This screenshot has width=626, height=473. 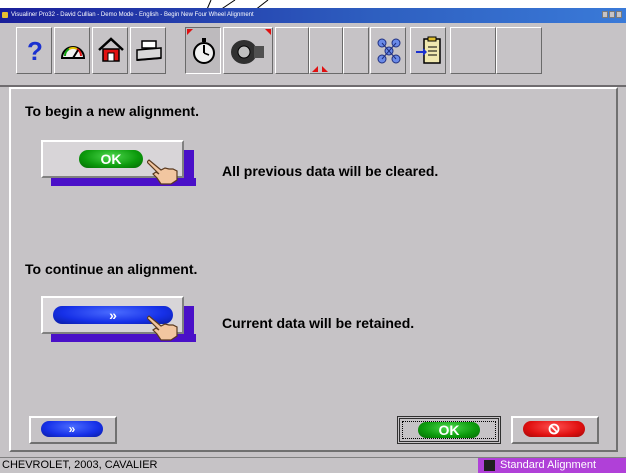 I want to click on grid-icon, so click(x=489, y=465).